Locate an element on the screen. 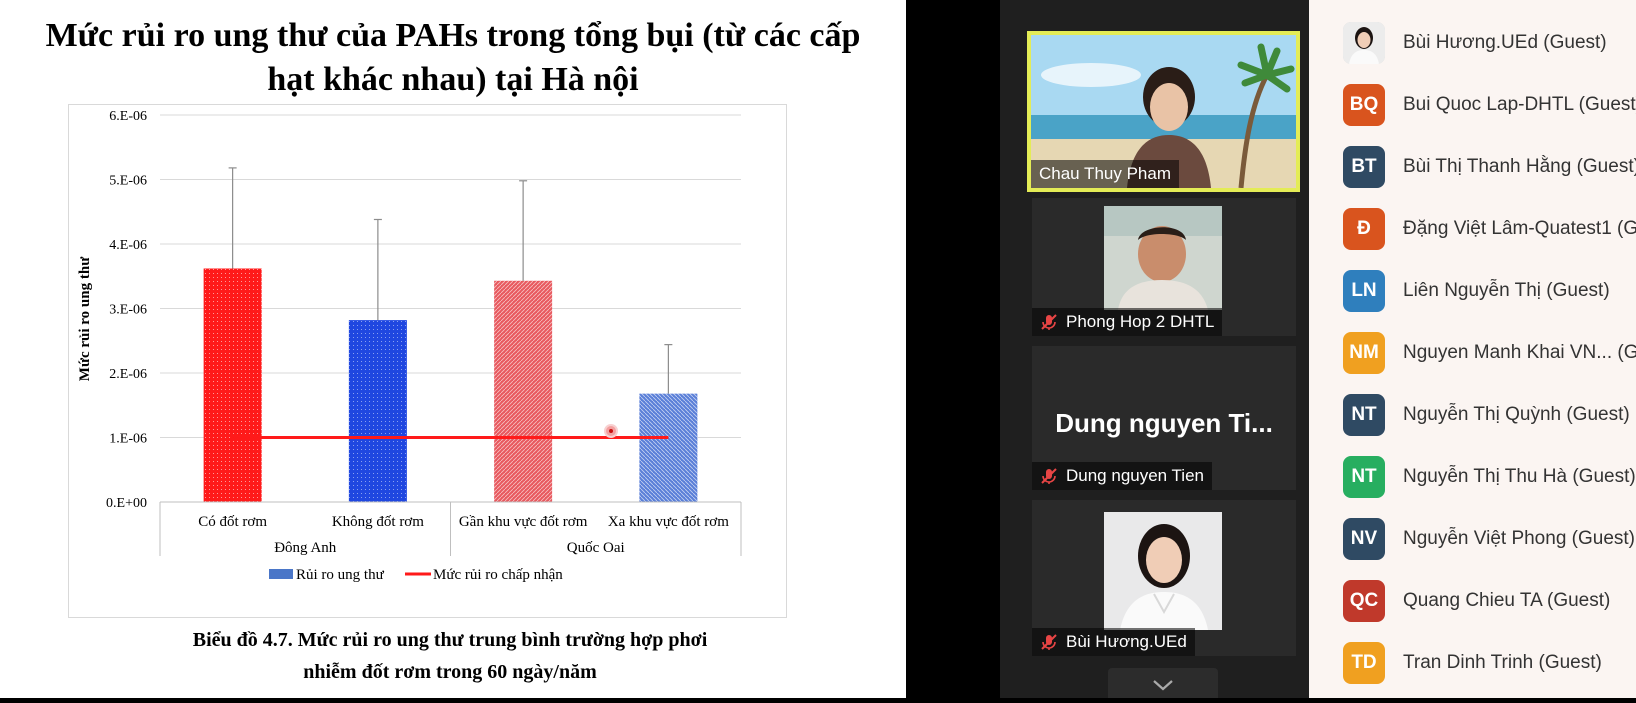 This screenshot has height=703, width=1636. participant-row: BT Bùi Thị Thanh Hằng (Guest) is located at coordinates (1489, 167).